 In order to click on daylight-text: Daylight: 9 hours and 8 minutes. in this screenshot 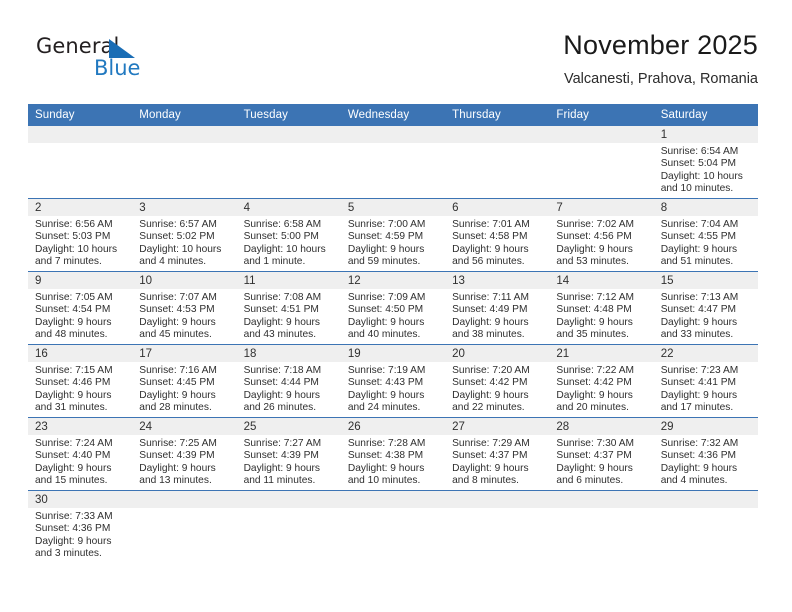, I will do `click(490, 474)`.